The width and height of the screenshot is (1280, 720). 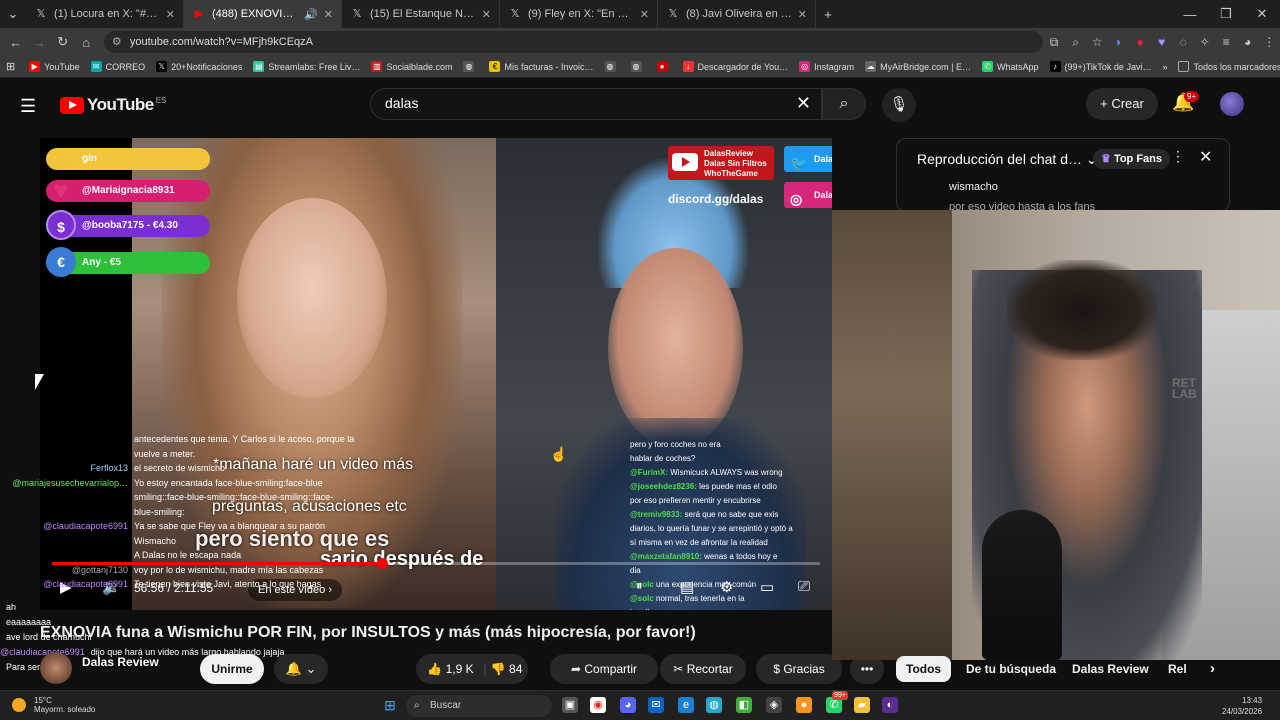 I want to click on tab-search-icon: ⌄, so click(x=13, y=14).